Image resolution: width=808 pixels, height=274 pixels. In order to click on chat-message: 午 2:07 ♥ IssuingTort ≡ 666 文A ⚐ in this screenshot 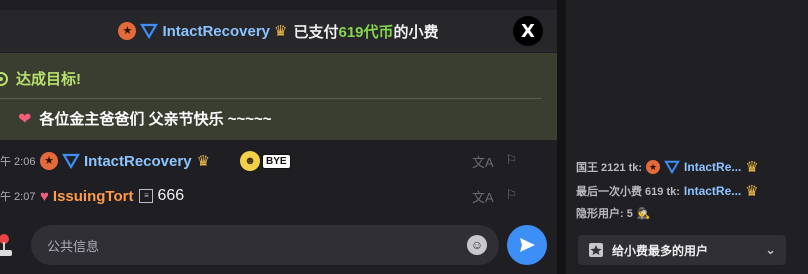, I will do `click(278, 196)`.